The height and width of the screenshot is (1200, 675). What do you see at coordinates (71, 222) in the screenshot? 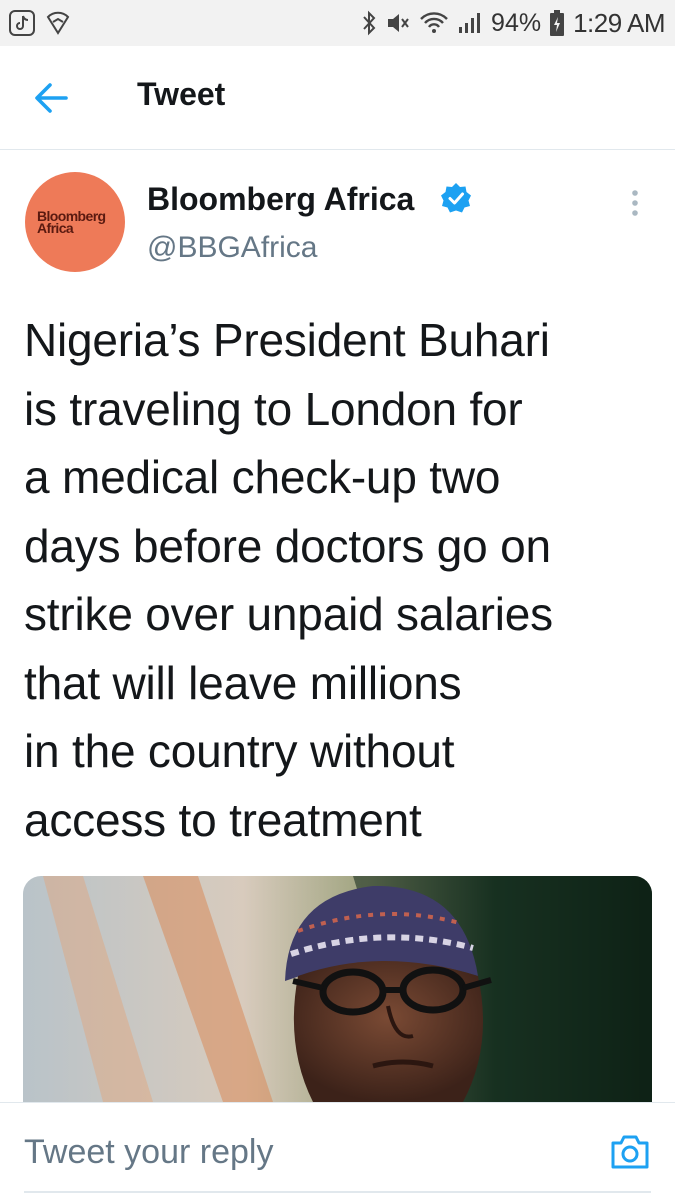
I see `avatar-logo-text: Bloomberg Africa` at bounding box center [71, 222].